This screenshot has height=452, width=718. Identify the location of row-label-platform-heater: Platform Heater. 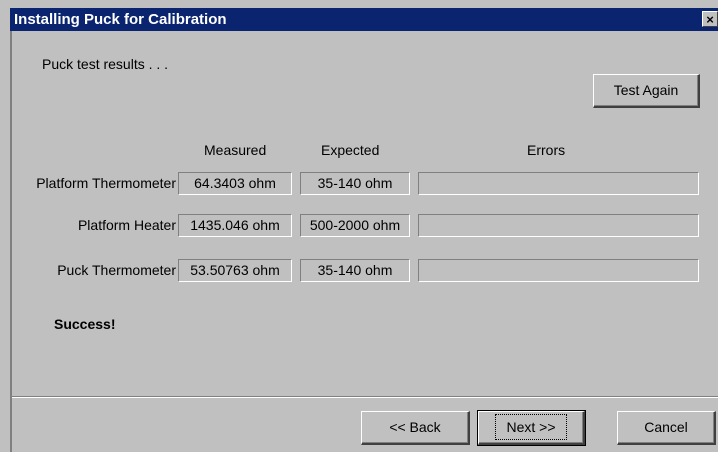
(126, 225).